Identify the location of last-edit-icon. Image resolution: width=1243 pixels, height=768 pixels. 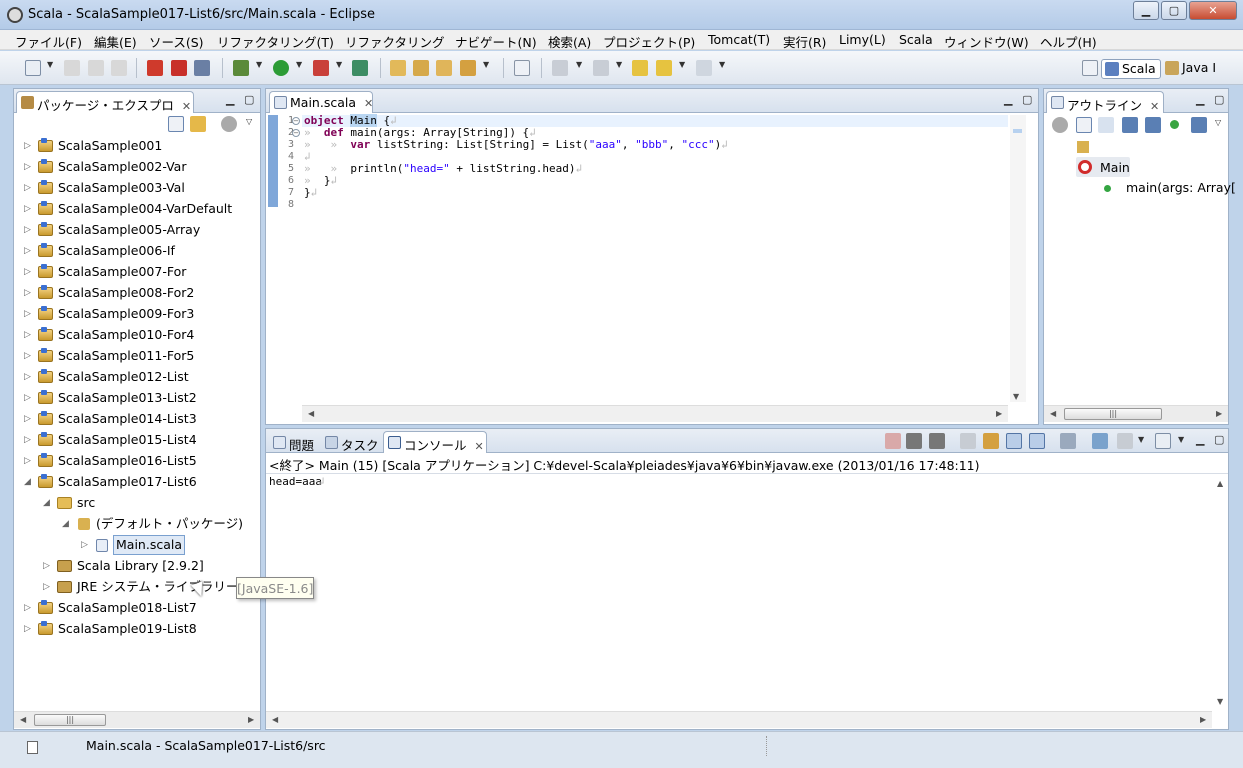
(640, 68).